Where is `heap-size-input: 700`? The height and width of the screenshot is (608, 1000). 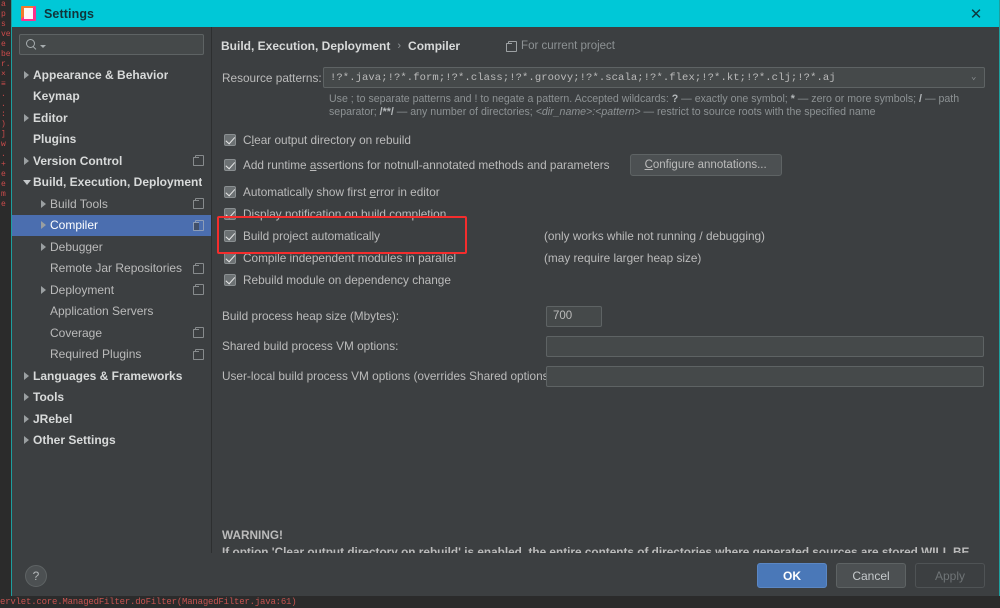
heap-size-input: 700 is located at coordinates (574, 316).